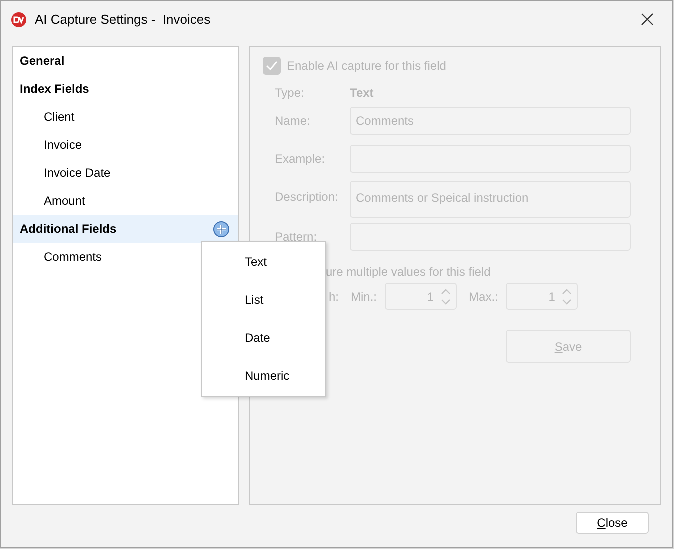 The height and width of the screenshot is (549, 674). What do you see at coordinates (125, 89) in the screenshot?
I see `sidebar-item: Index Fields` at bounding box center [125, 89].